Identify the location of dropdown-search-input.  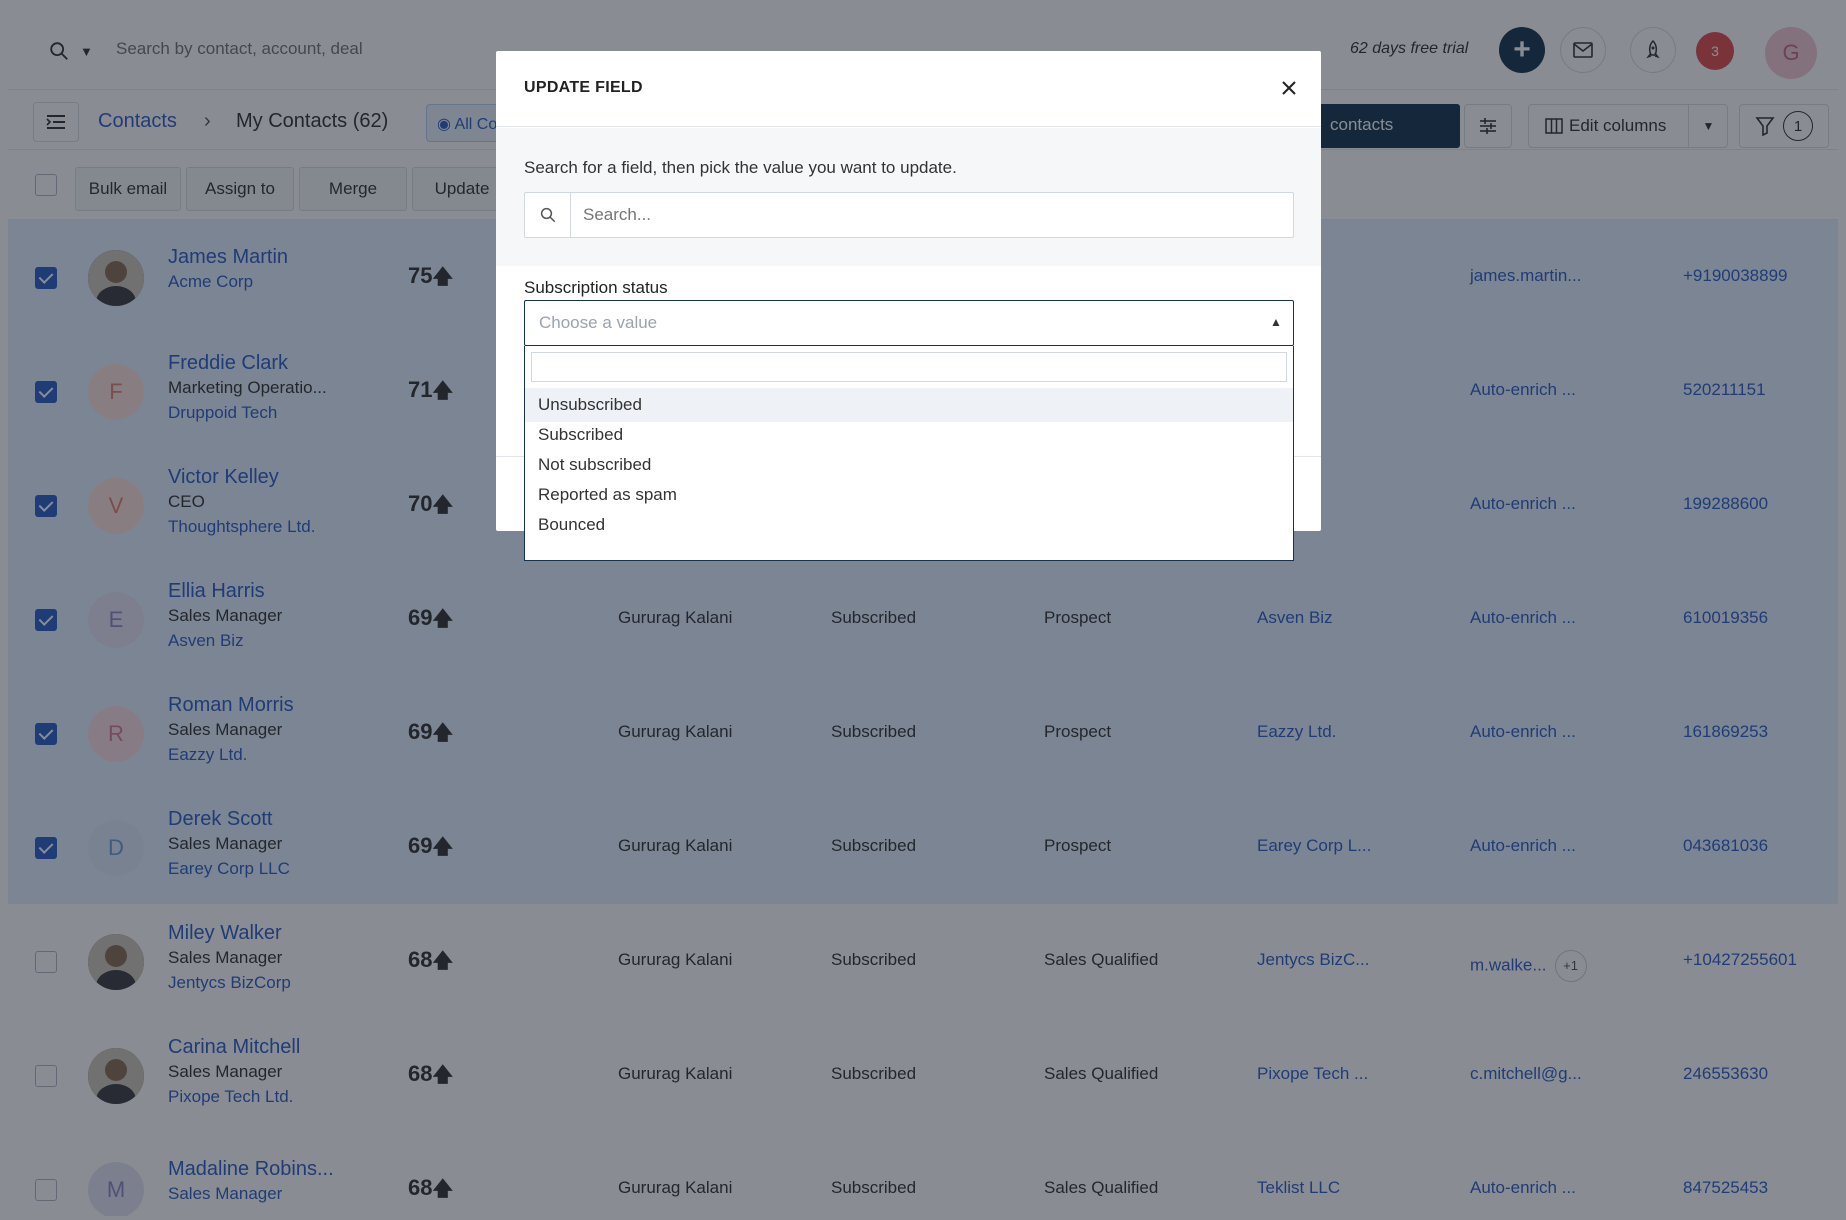
(909, 367).